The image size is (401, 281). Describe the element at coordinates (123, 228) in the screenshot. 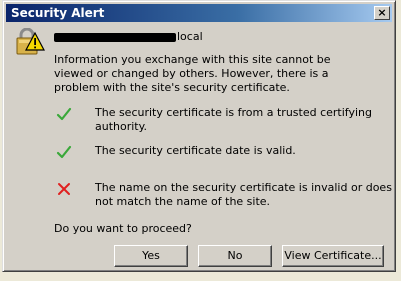

I see `proceed-question: Do you want to proceed?` at that location.